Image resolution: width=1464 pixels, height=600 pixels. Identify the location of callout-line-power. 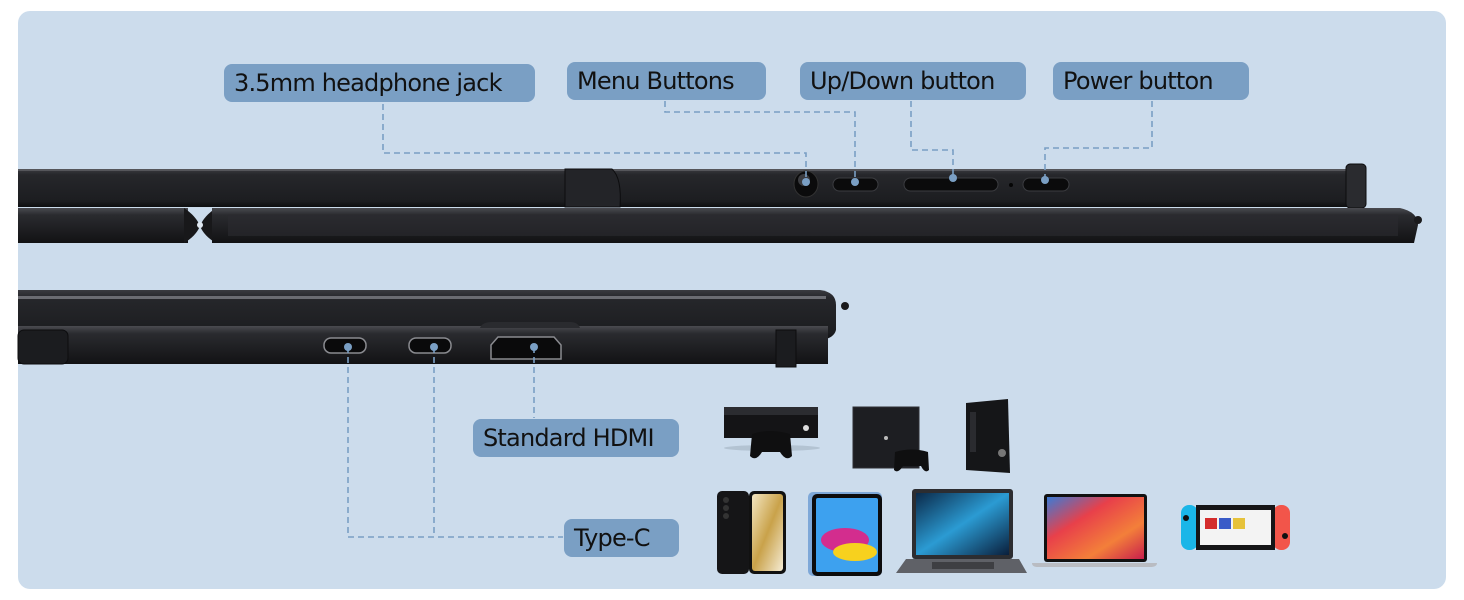
(1098, 140).